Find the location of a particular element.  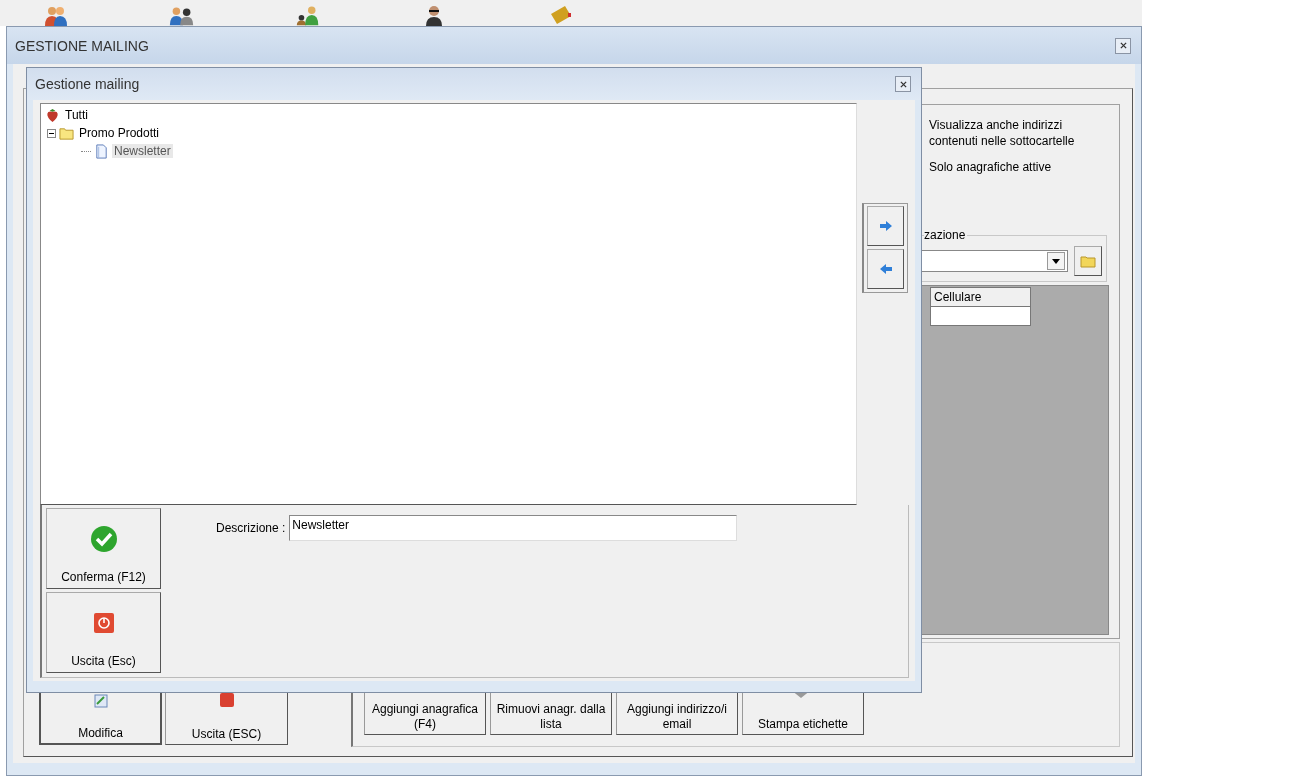

document-icon is located at coordinates (101, 151).